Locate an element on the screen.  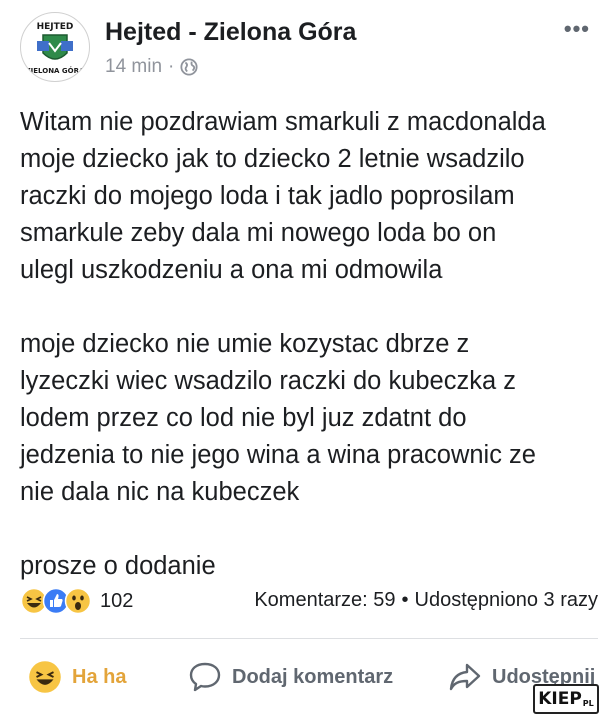
actions-divider is located at coordinates (309, 638).